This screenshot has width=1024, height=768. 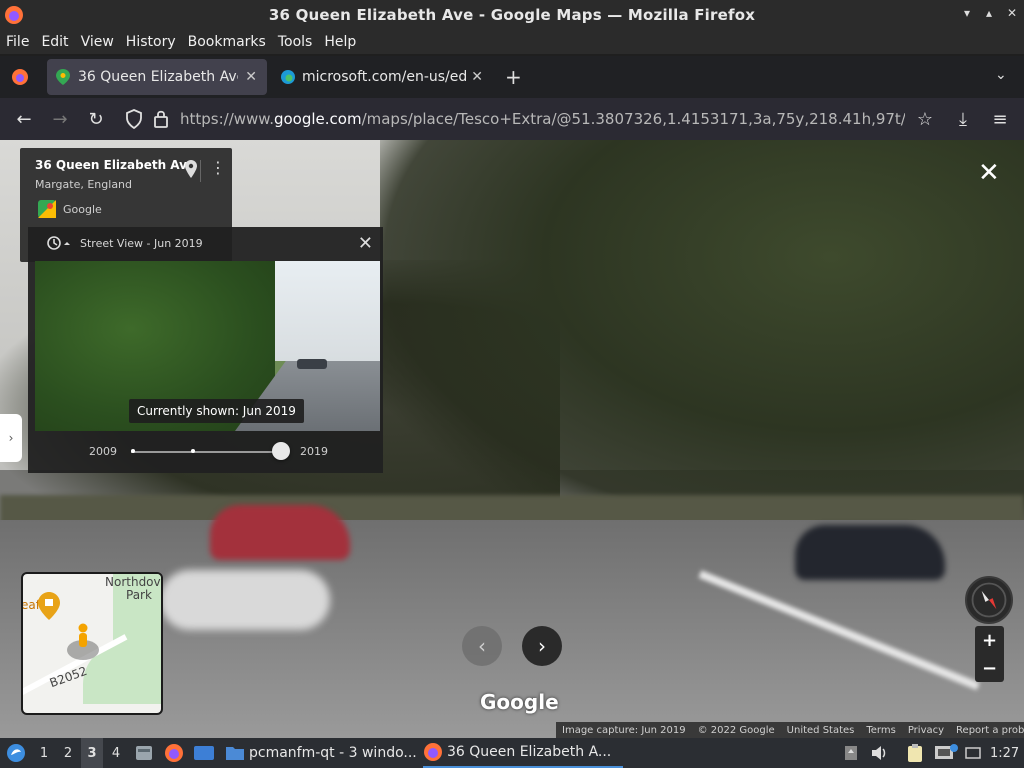 What do you see at coordinates (207, 346) in the screenshot?
I see `street-view-thumbnail: Currently shown: Jun 2019` at bounding box center [207, 346].